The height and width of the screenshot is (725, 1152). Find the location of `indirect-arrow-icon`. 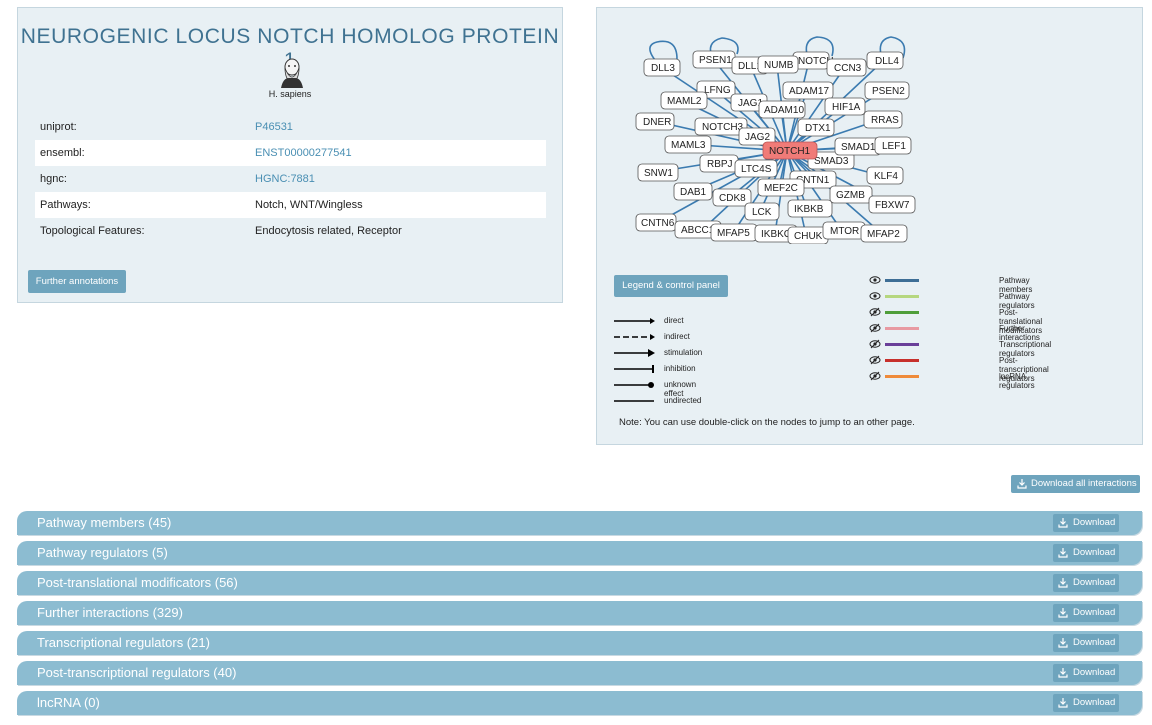

indirect-arrow-icon is located at coordinates (634, 337).